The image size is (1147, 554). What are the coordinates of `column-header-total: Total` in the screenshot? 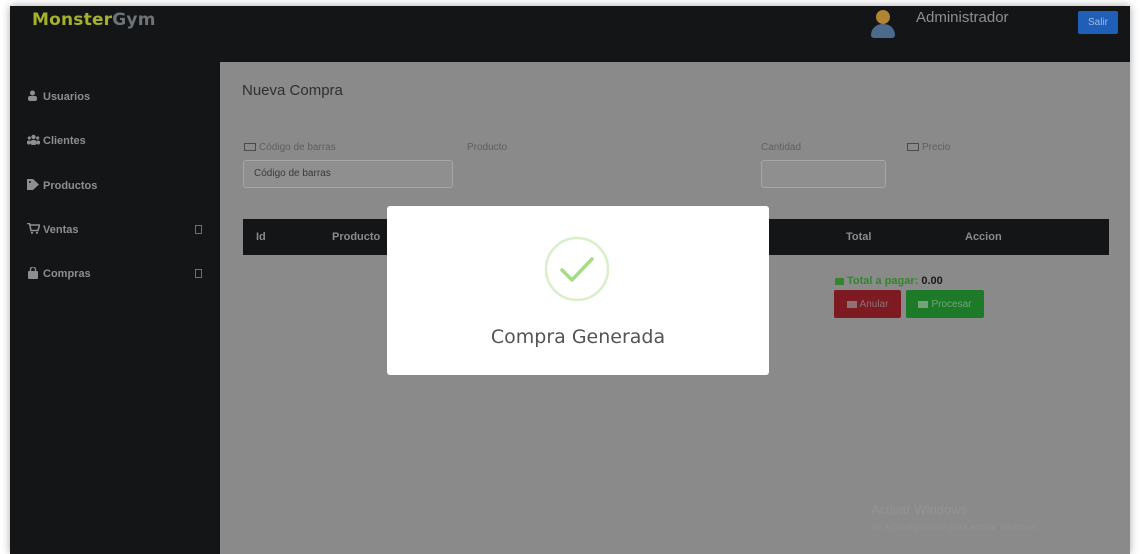 It's located at (859, 237).